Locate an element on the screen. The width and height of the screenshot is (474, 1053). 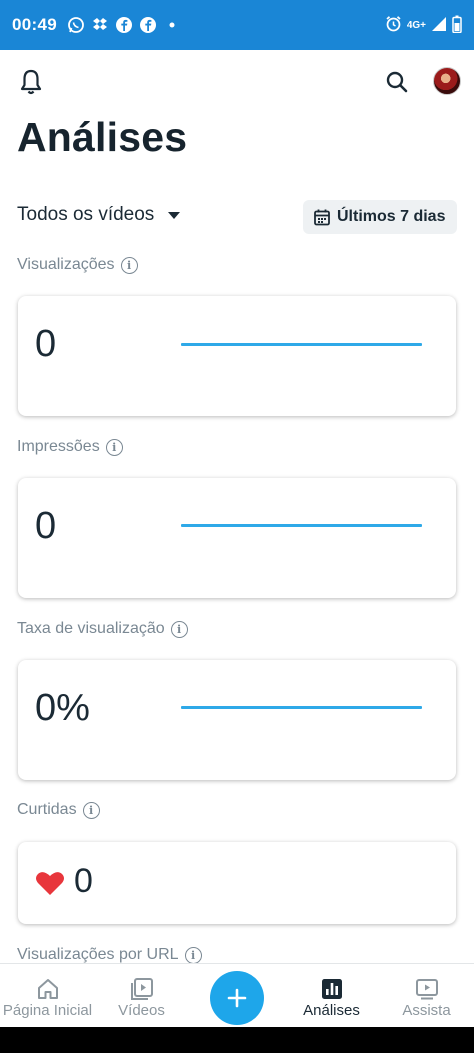
views-by-url-section-label: Visualizações por URL i is located at coordinates (109, 955).